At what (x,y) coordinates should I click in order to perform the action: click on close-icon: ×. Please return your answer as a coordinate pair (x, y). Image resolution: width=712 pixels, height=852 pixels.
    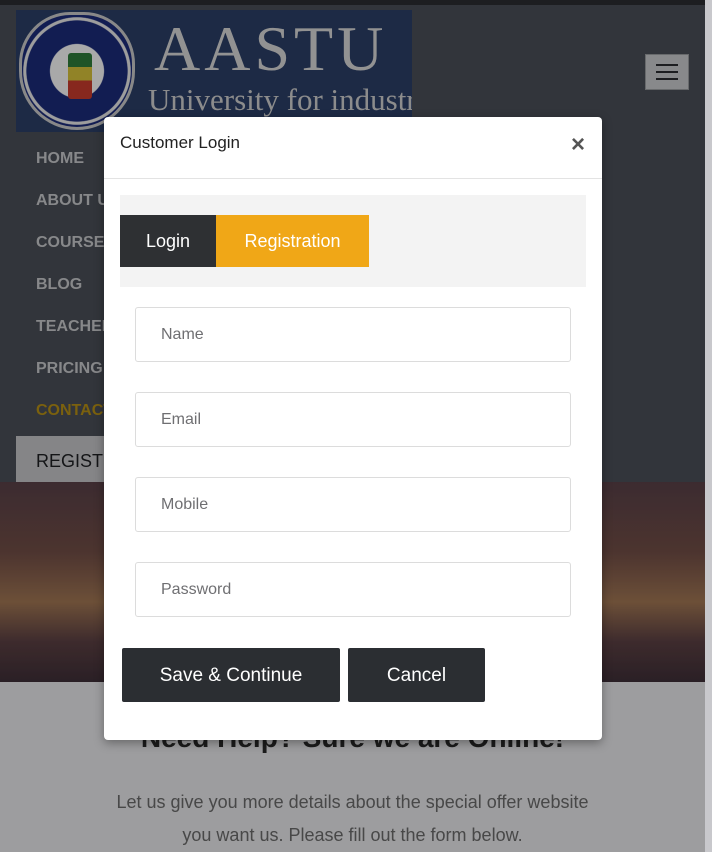
    Looking at the image, I should click on (578, 145).